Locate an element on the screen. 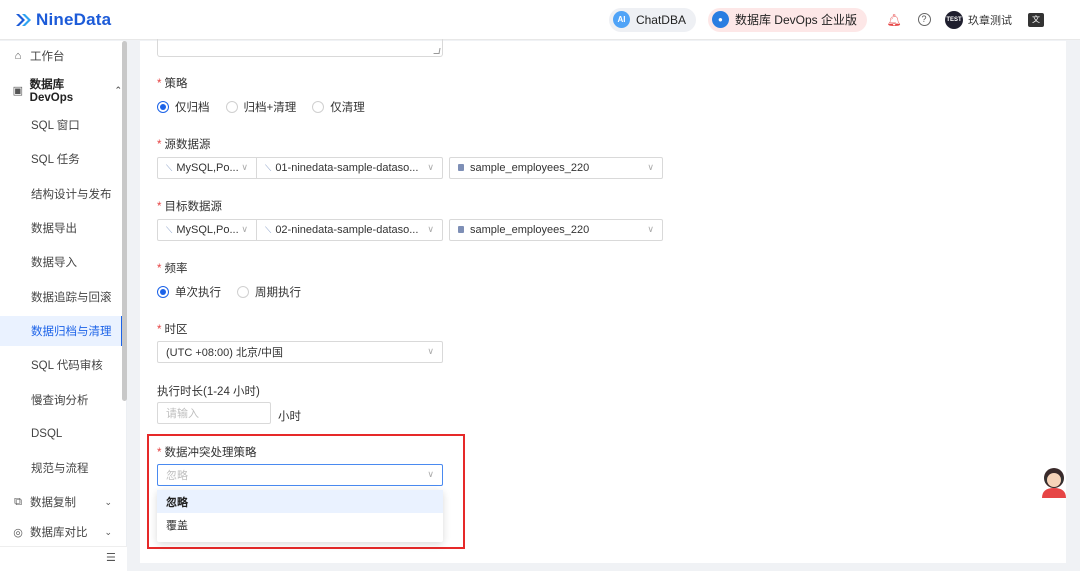  source-datasource-select: ⟍ 01-ninedata-sample-dataso... ∨ is located at coordinates (350, 168).